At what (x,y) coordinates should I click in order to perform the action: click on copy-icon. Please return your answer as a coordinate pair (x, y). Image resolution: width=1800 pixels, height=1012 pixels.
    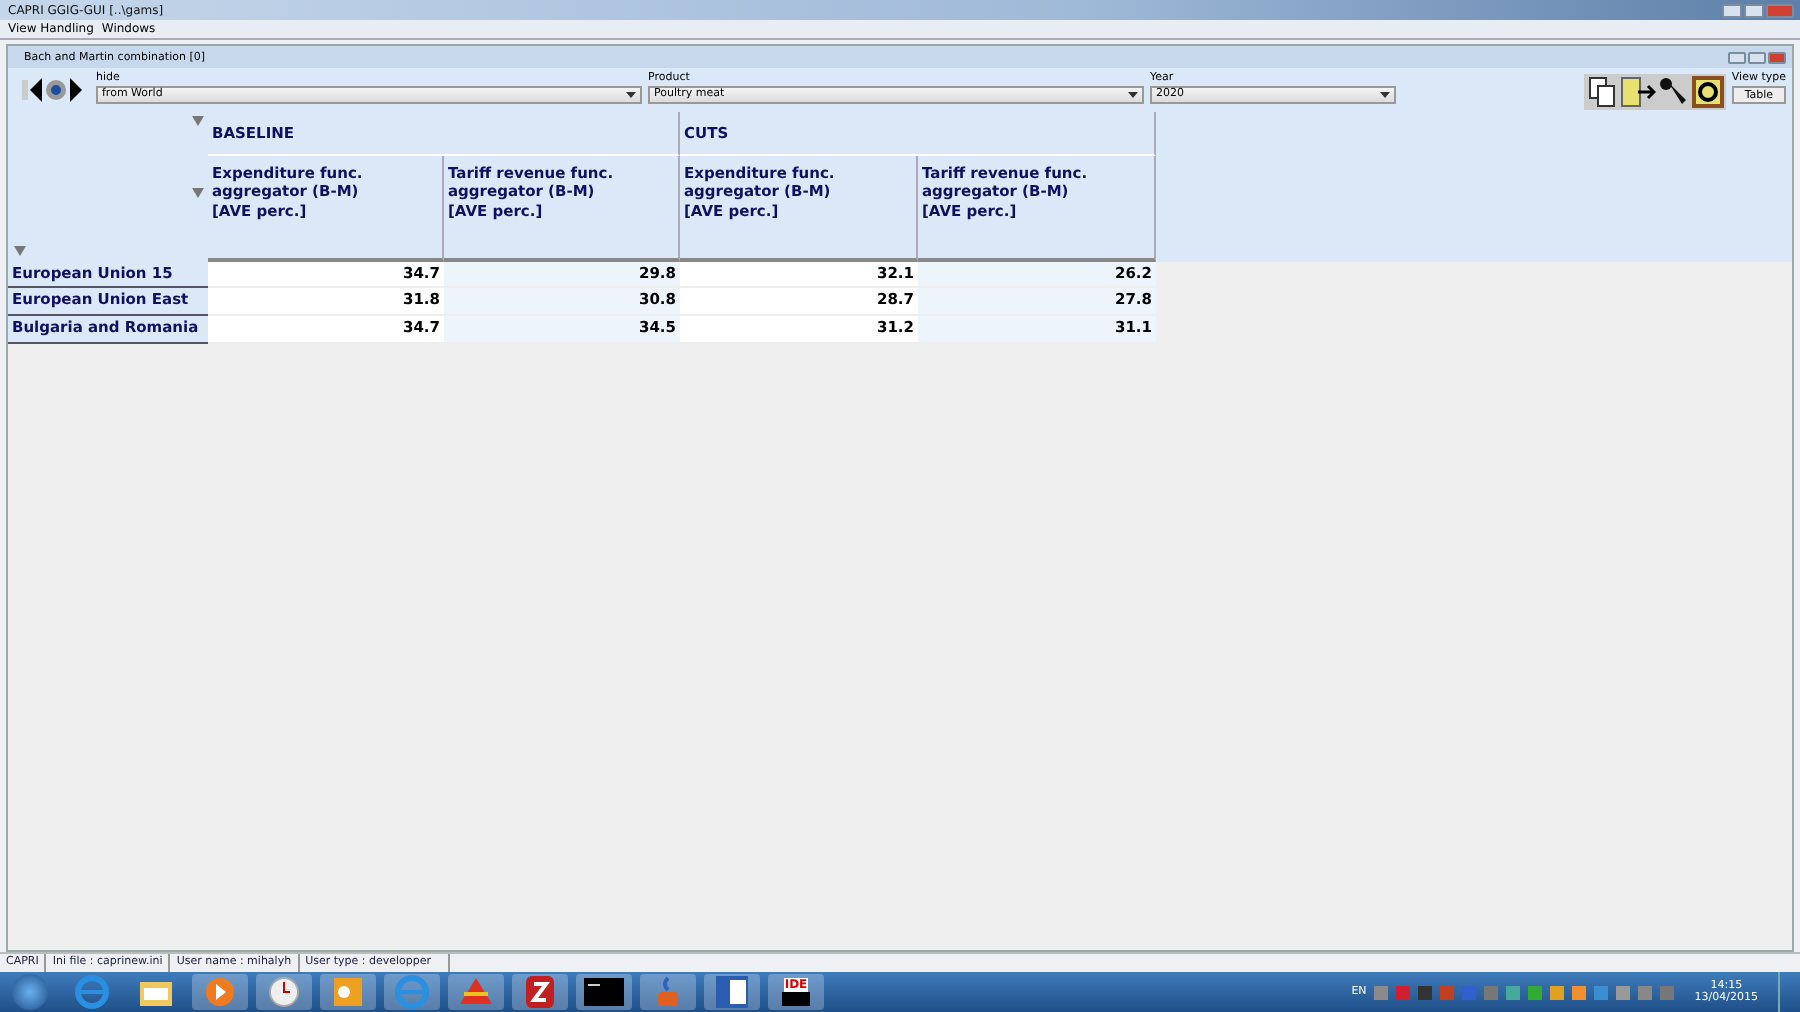
    Looking at the image, I should click on (1601, 92).